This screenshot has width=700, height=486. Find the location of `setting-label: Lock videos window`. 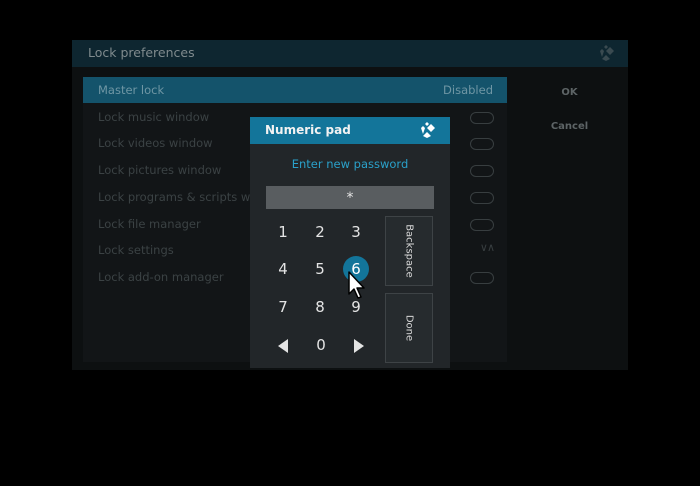

setting-label: Lock videos window is located at coordinates (155, 143).